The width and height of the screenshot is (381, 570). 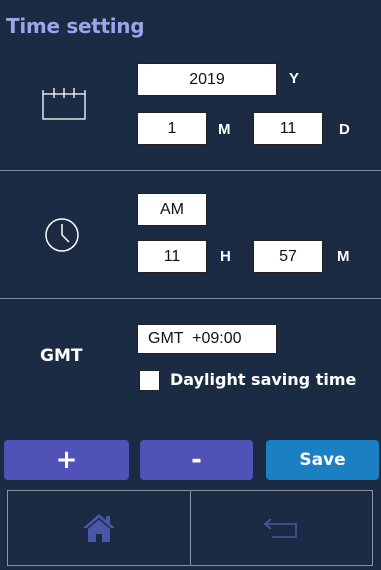 I want to click on minute-unit-label: M, so click(x=343, y=256).